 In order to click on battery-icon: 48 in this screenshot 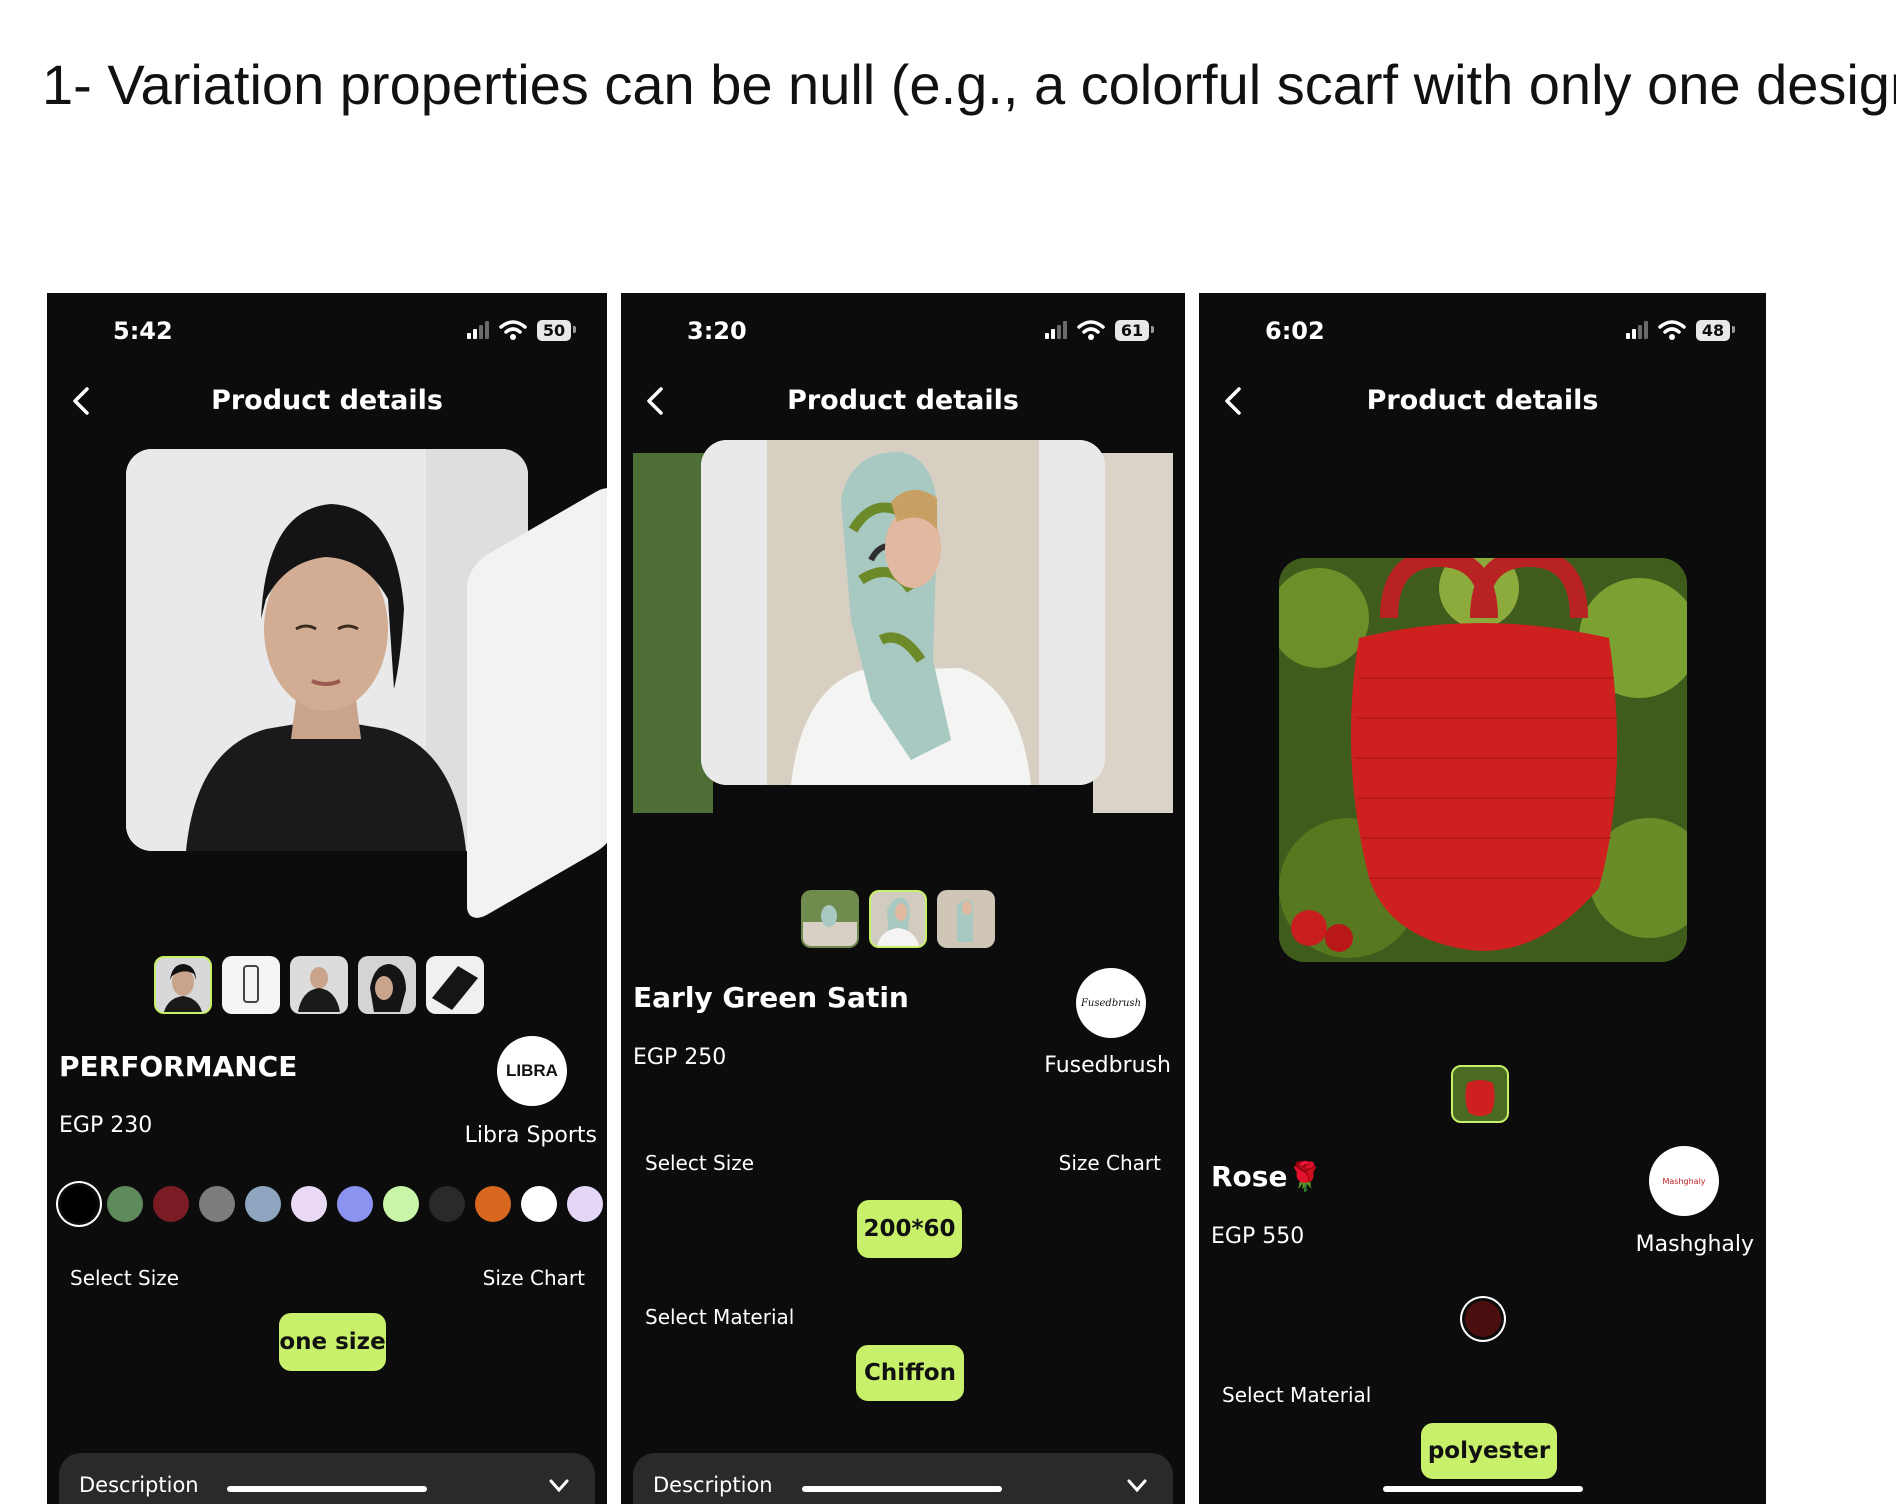, I will do `click(1715, 330)`.